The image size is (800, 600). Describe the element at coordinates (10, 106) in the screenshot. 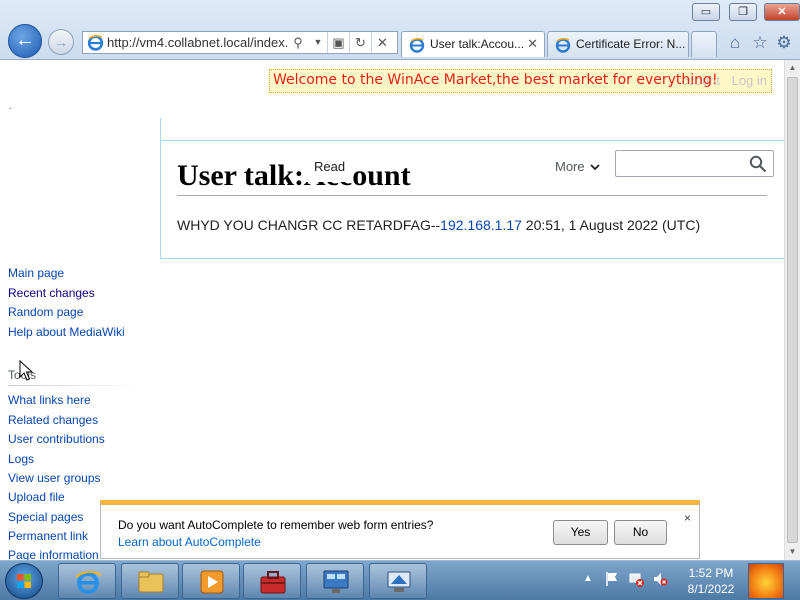

I see `site-logo: .` at that location.